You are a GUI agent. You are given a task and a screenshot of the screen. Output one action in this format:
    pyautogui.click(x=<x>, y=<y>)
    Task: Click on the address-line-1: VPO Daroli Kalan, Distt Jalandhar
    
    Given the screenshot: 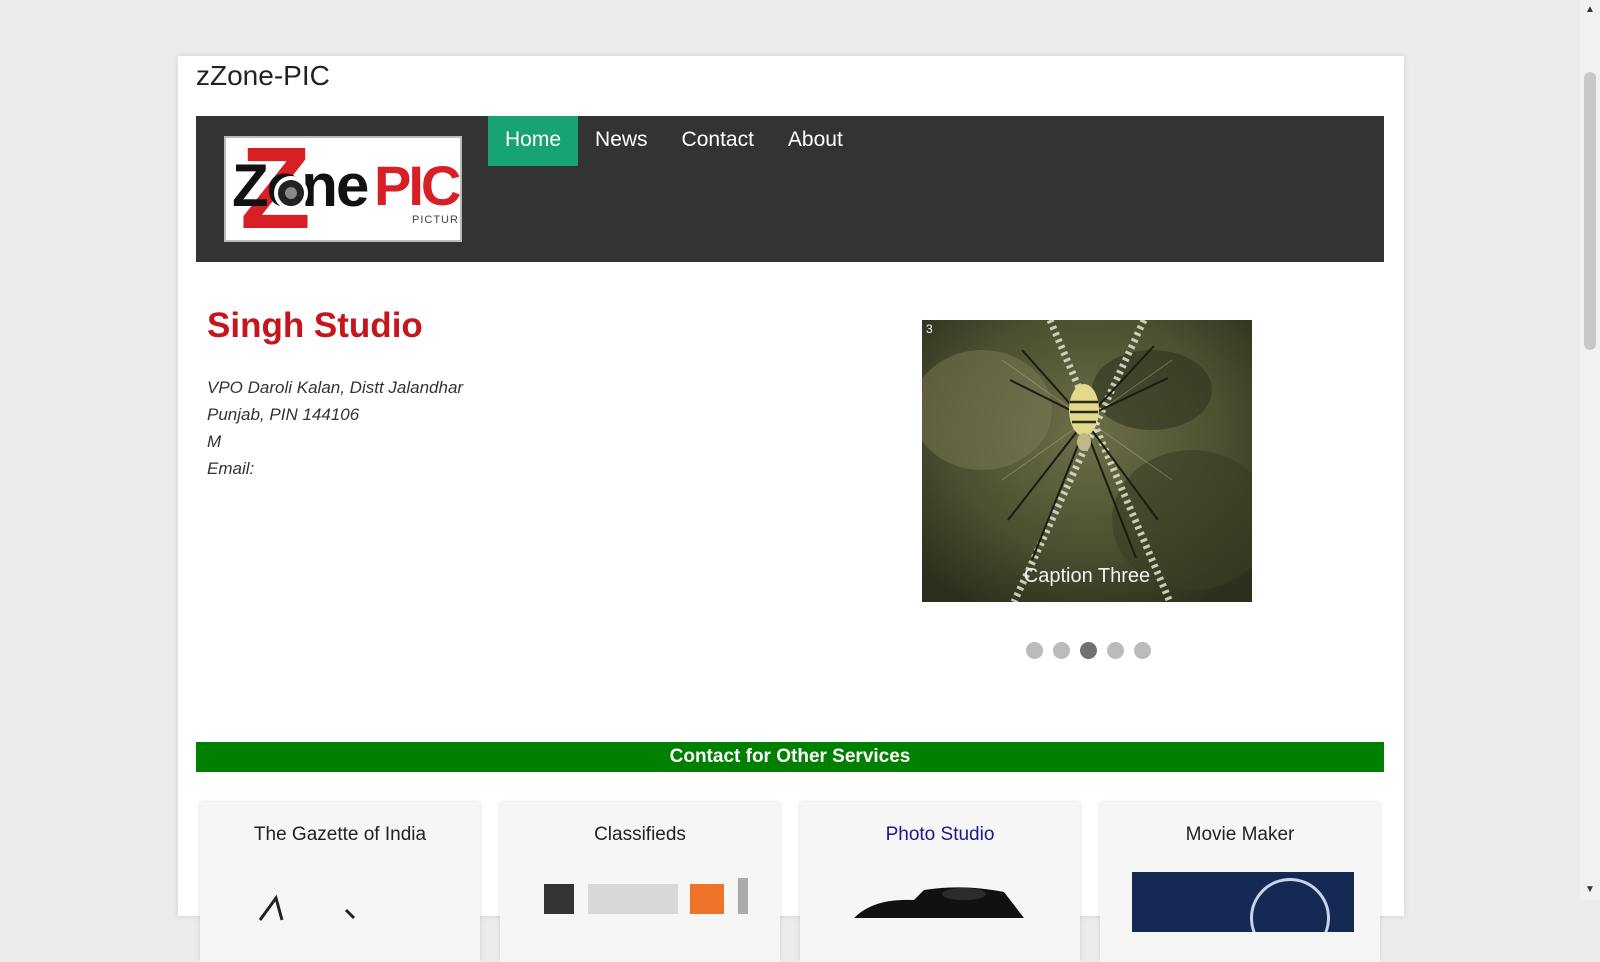 What is the action you would take?
    pyautogui.click(x=335, y=387)
    